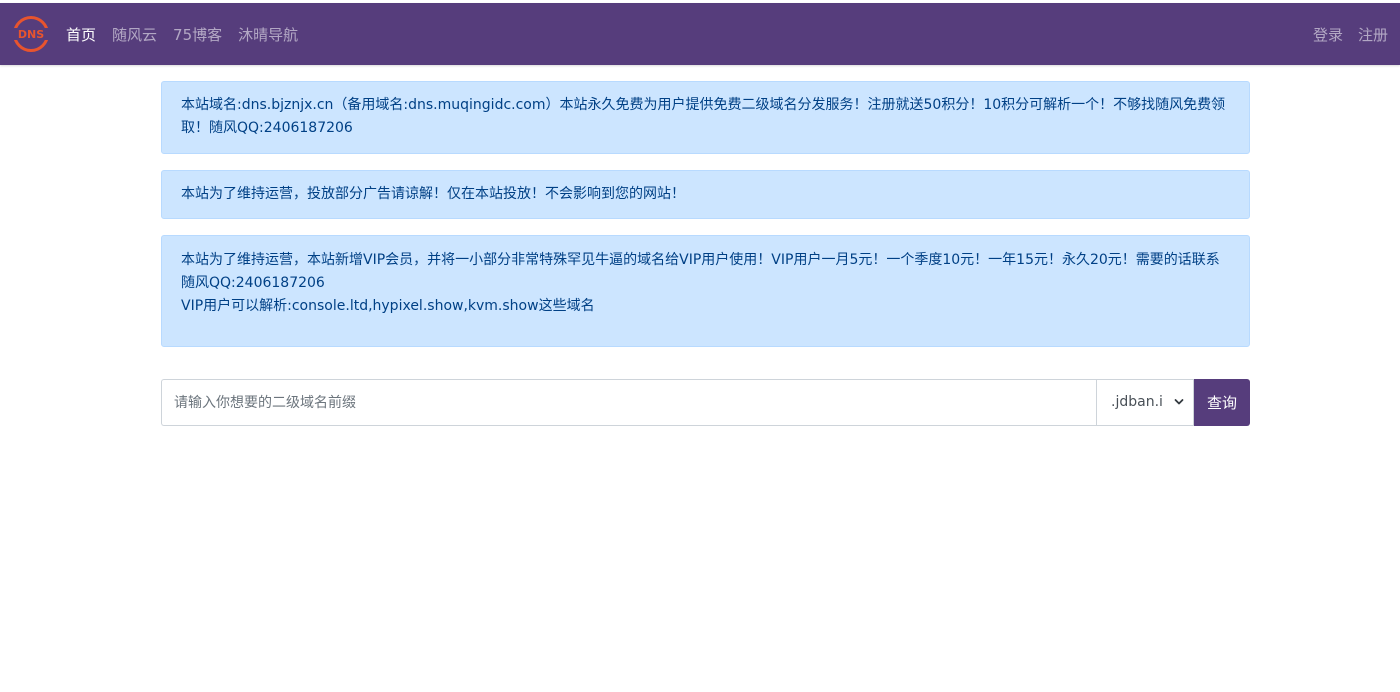 The width and height of the screenshot is (1400, 692). What do you see at coordinates (700, 34) in the screenshot?
I see `navbar: DNS 首页 随风云 75博客 沐晴导航 登录 注册` at bounding box center [700, 34].